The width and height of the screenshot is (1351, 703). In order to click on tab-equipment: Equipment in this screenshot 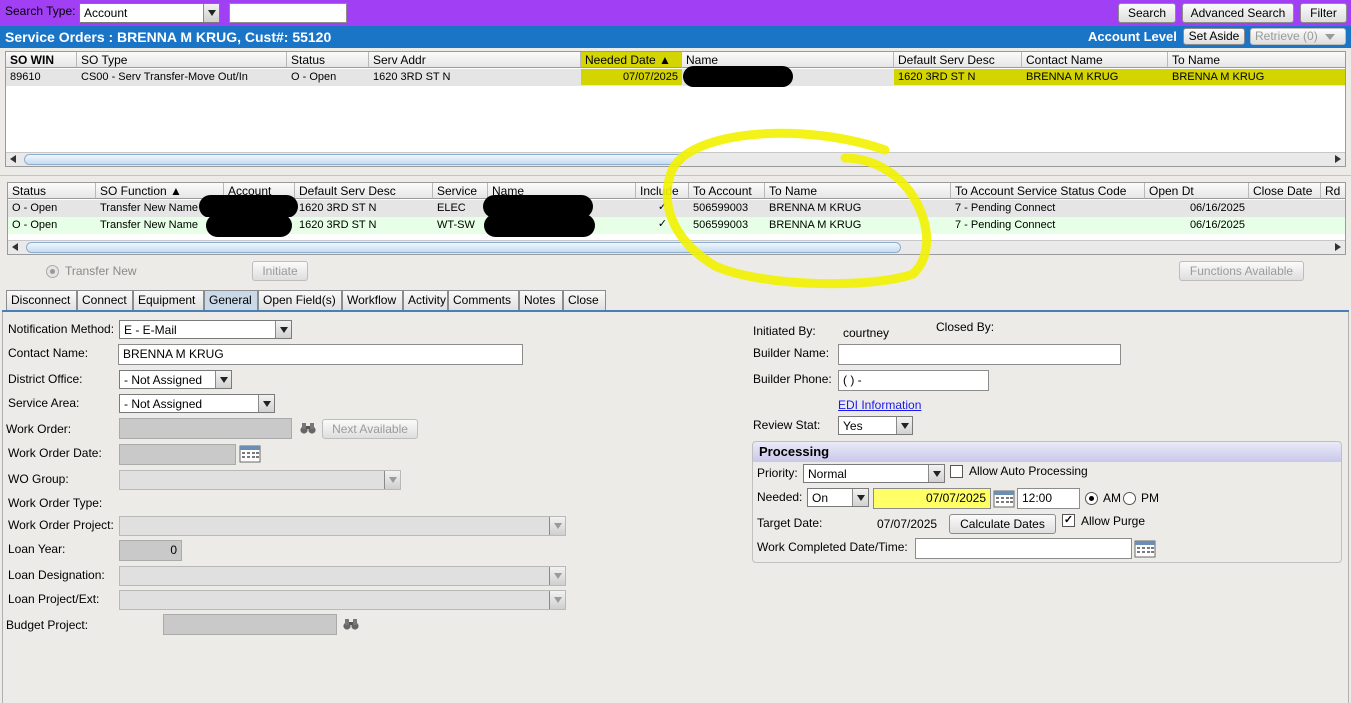, I will do `click(168, 300)`.